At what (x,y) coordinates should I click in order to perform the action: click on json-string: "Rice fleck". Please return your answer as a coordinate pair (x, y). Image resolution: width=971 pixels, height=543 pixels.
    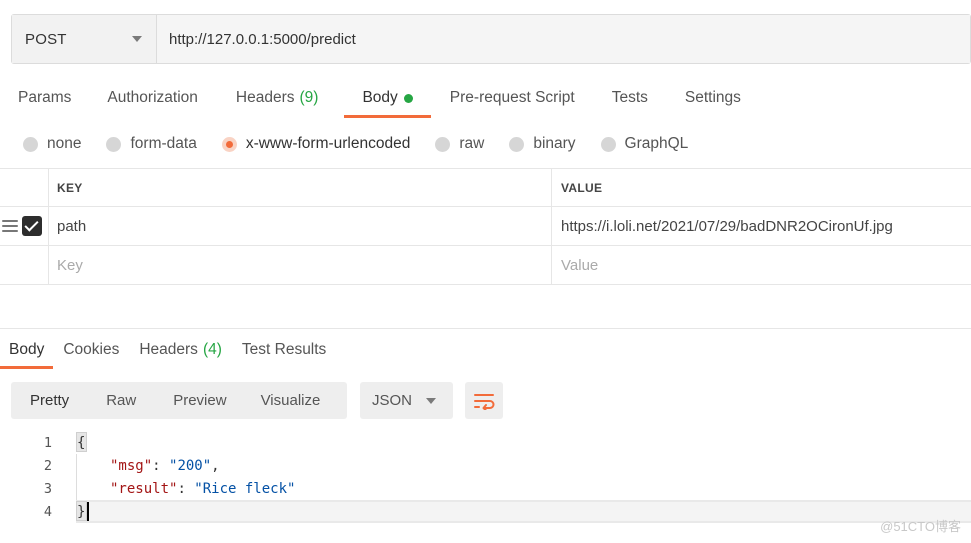
    Looking at the image, I should click on (245, 488).